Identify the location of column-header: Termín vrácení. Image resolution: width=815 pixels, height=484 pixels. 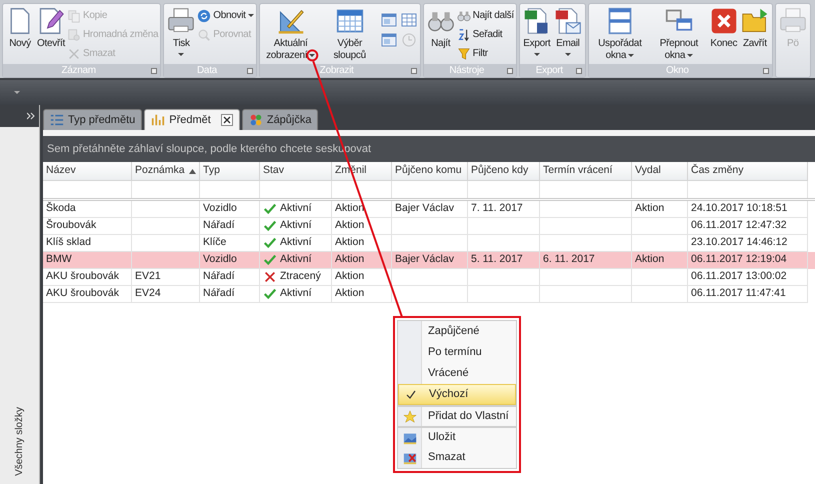
(586, 171).